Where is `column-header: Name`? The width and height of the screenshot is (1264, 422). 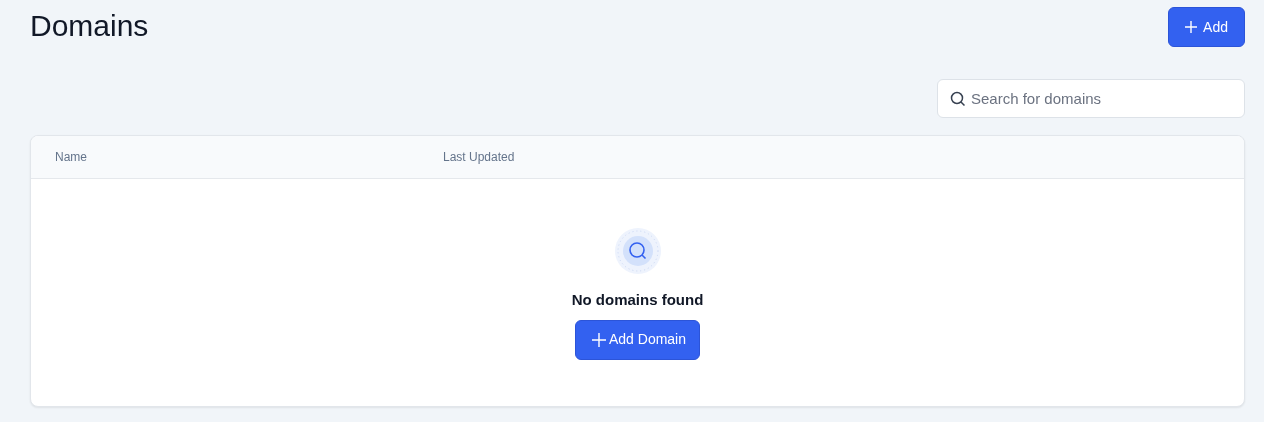 column-header: Name is located at coordinates (71, 157).